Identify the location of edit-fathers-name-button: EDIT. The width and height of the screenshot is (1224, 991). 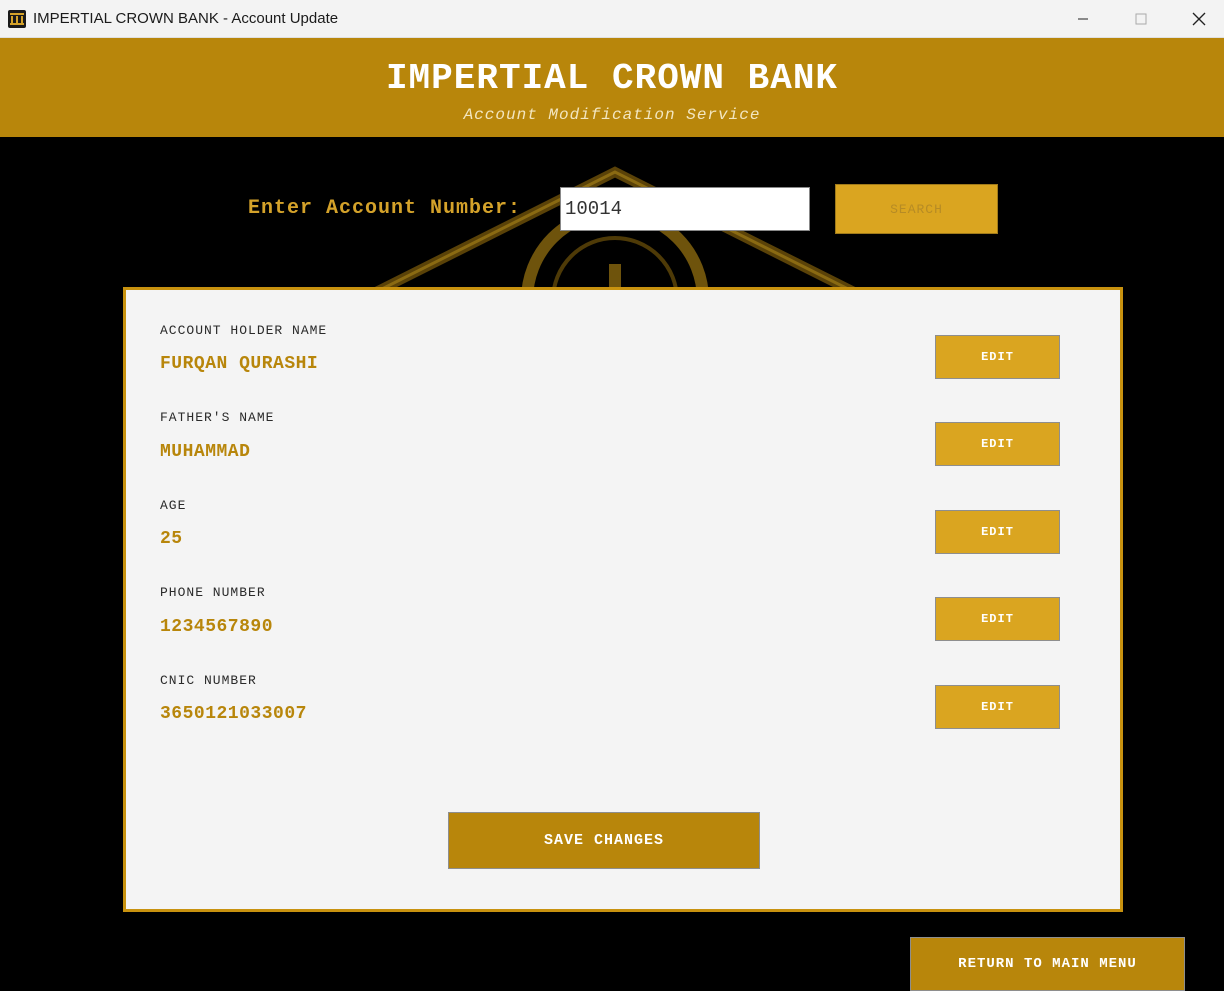
(997, 444).